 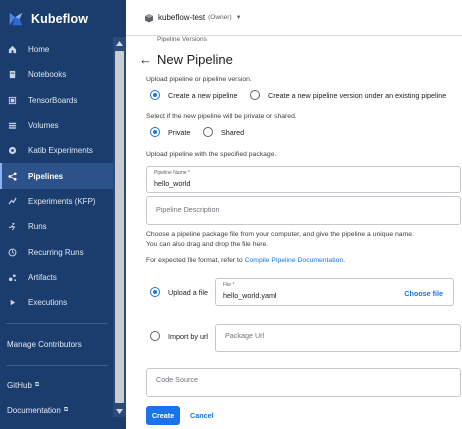 I want to click on choose-file-button: Choose file, so click(x=423, y=293).